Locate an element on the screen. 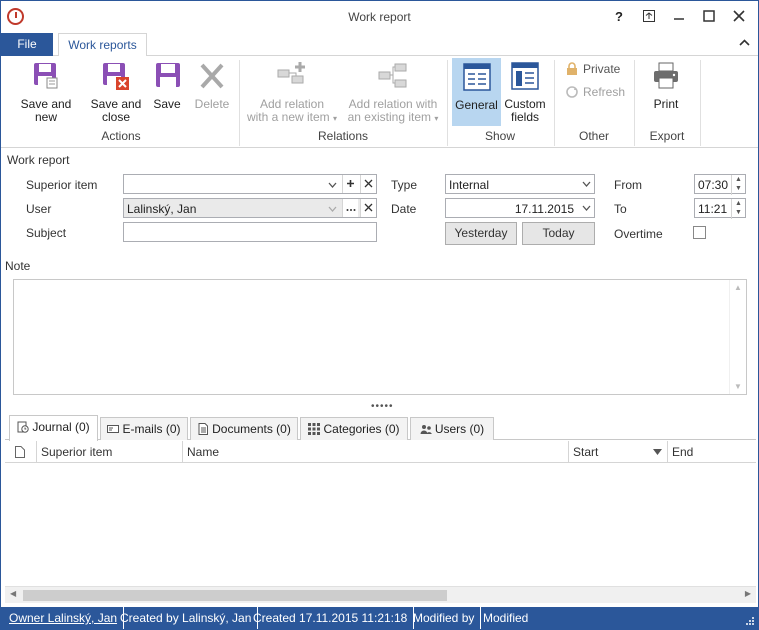 This screenshot has height=630, width=759. general-view-button: General is located at coordinates (476, 92).